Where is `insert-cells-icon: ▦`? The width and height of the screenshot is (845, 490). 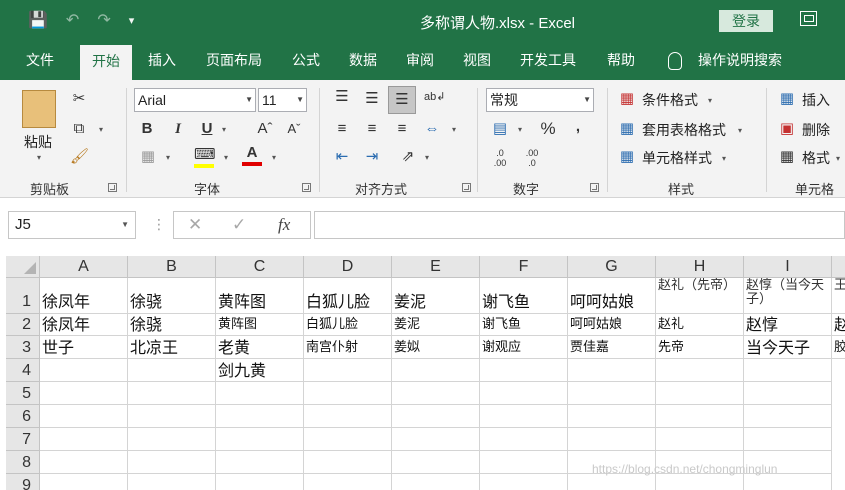 insert-cells-icon: ▦ is located at coordinates (787, 99).